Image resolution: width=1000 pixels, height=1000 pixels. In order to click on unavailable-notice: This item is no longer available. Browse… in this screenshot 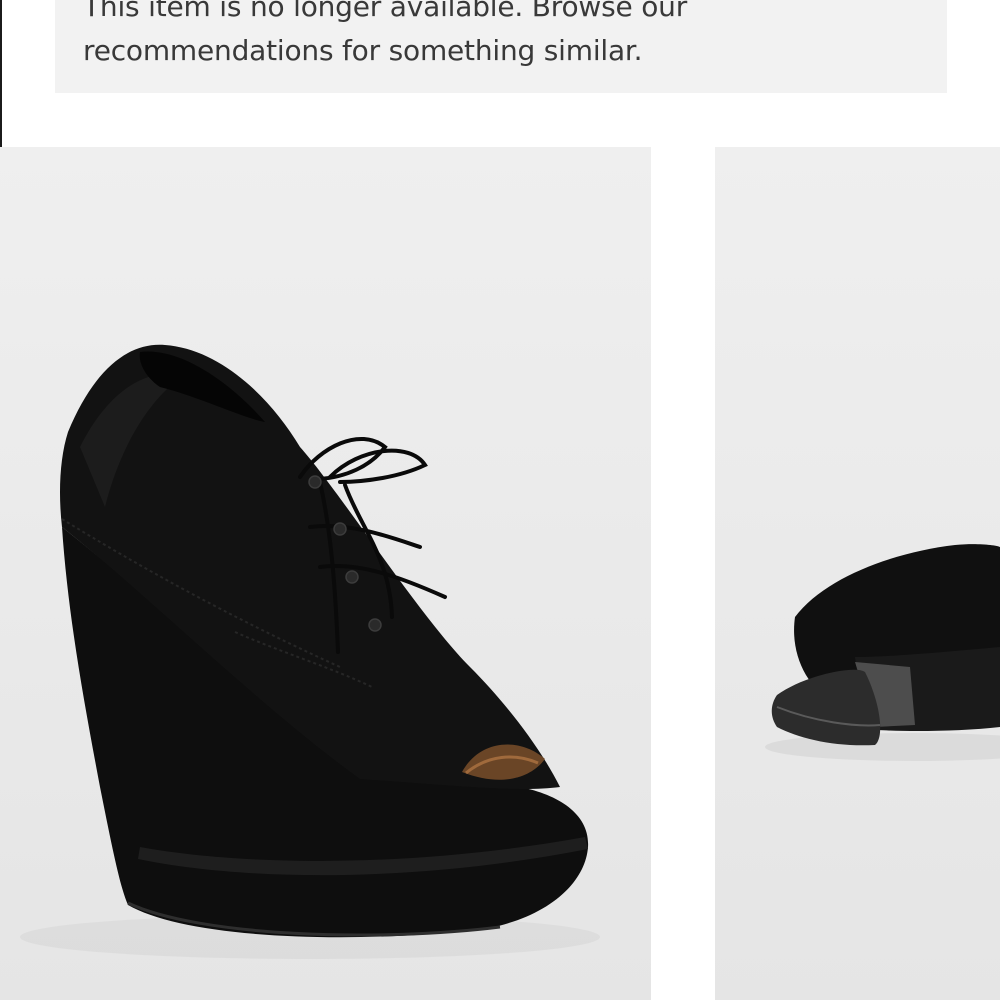, I will do `click(501, 46)`.